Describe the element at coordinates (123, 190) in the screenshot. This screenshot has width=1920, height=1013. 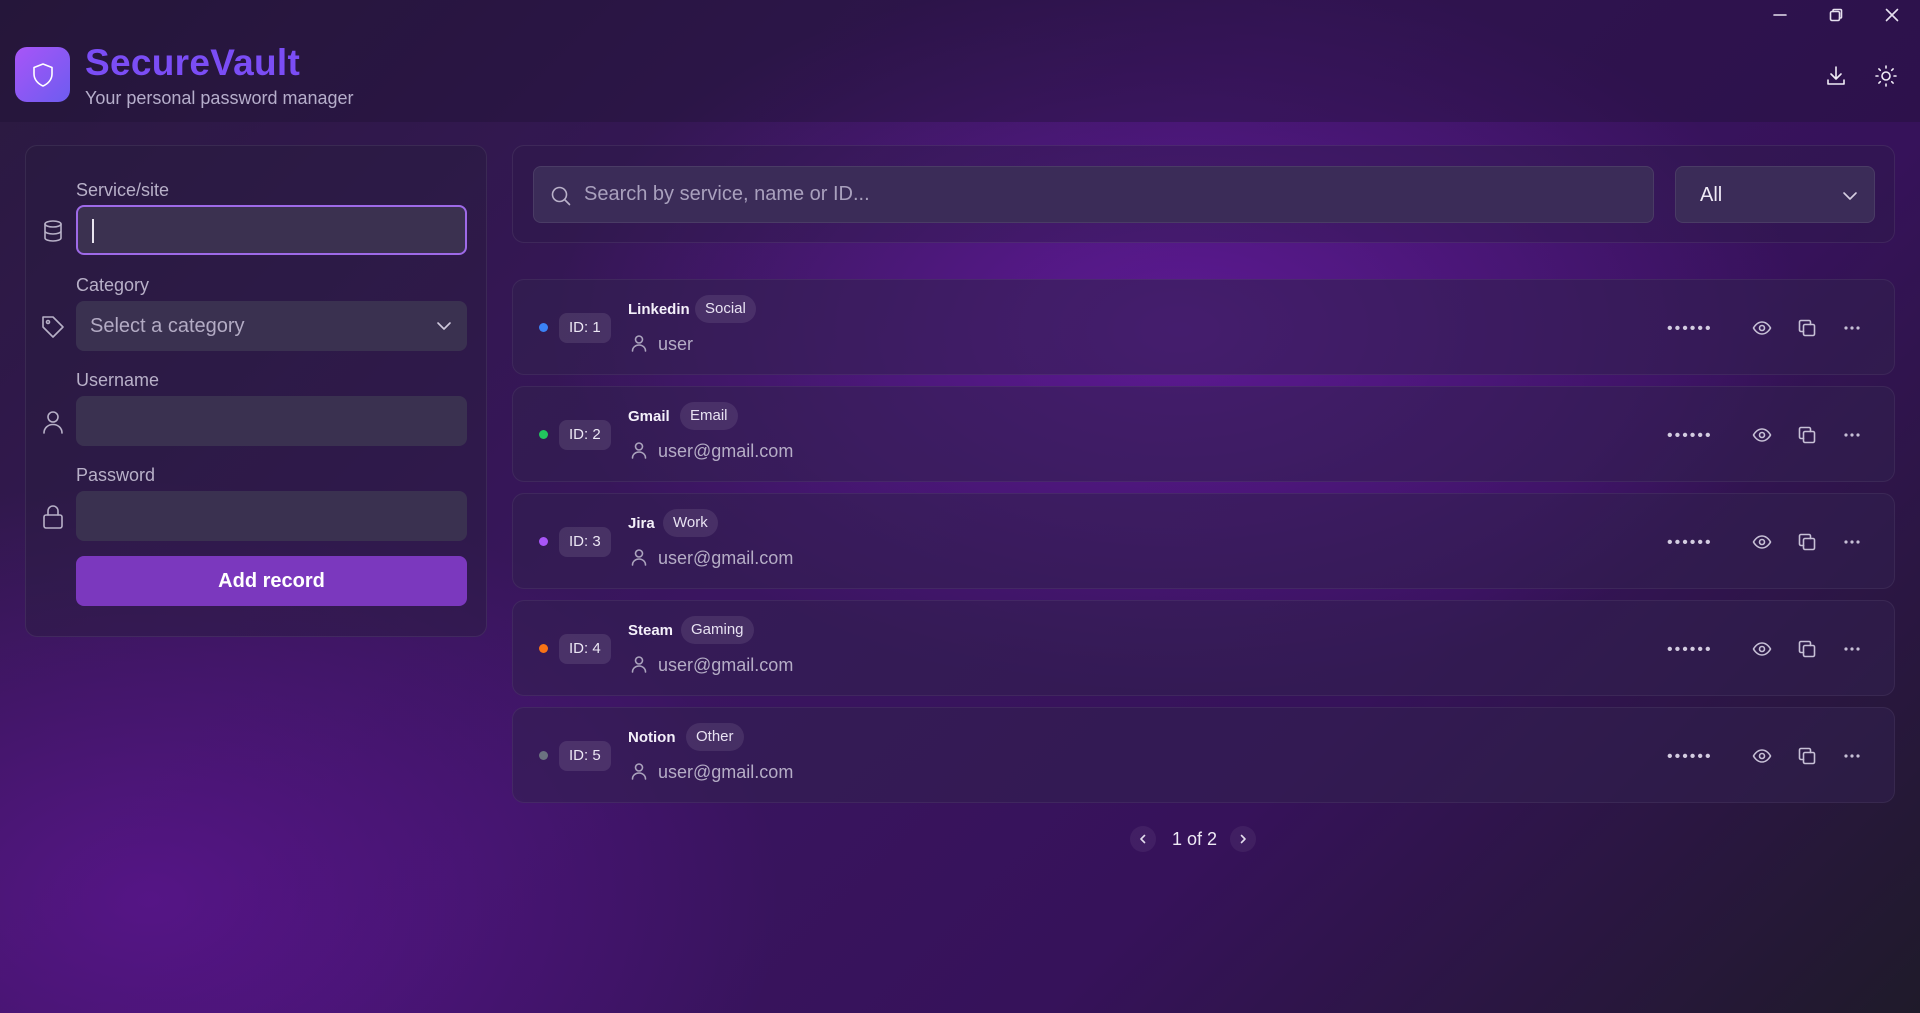
I see `service-label: Service/site` at that location.